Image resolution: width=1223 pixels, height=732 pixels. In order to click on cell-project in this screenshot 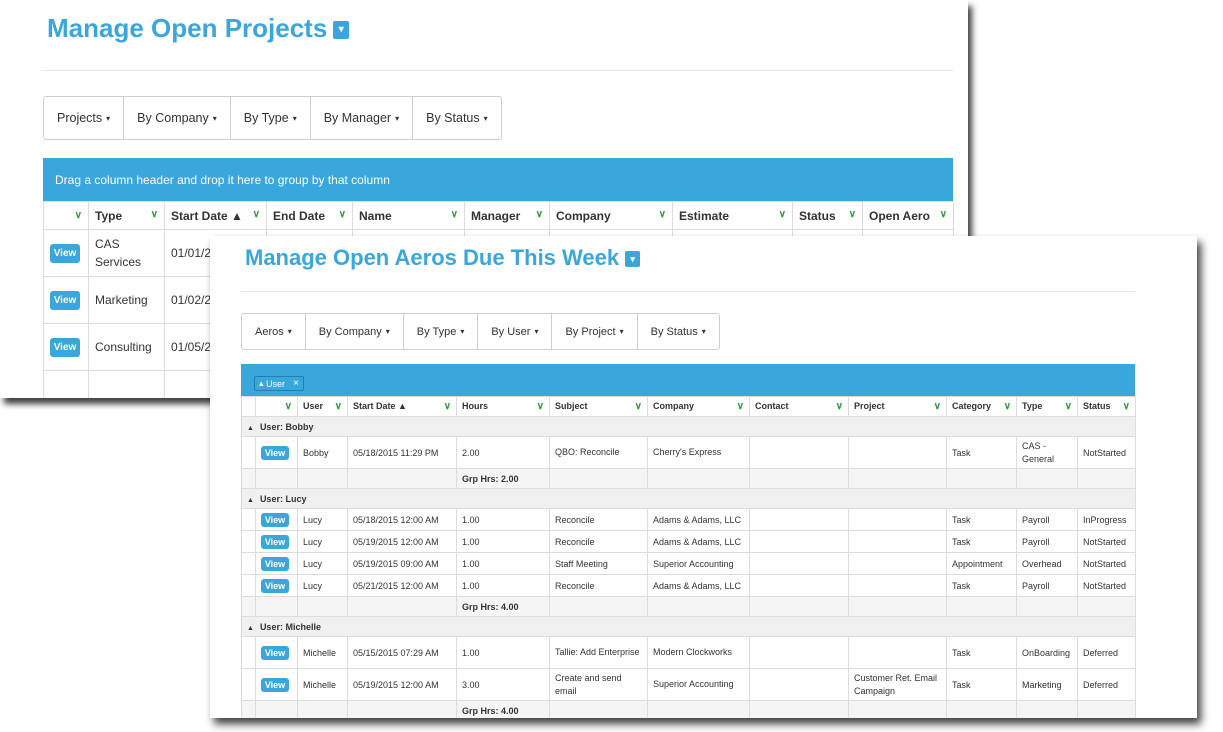, I will do `click(897, 652)`.